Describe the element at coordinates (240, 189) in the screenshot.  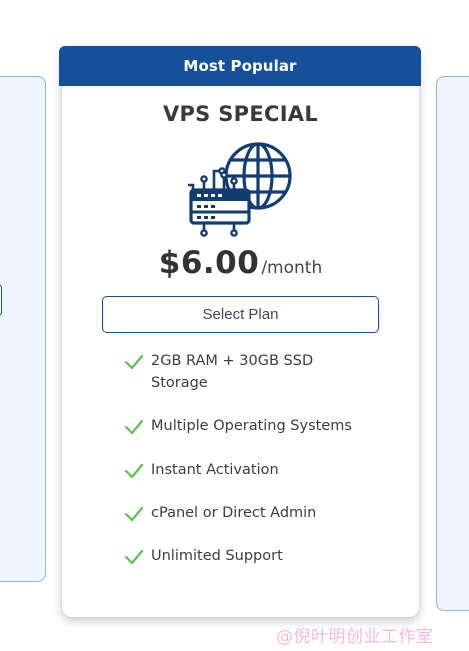
I see `server-globe-icon` at that location.